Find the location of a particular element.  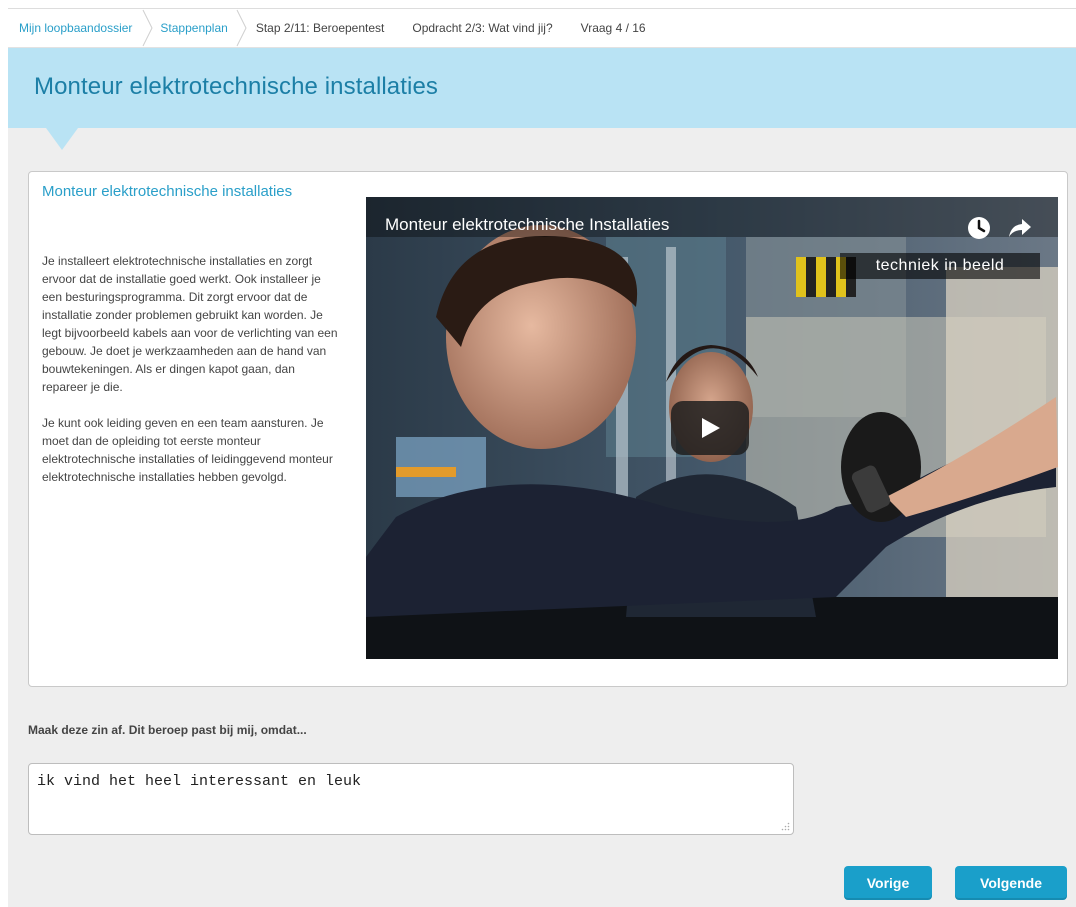

breadcrumb-label: Stap 2/11: Beroepentest is located at coordinates (320, 28).